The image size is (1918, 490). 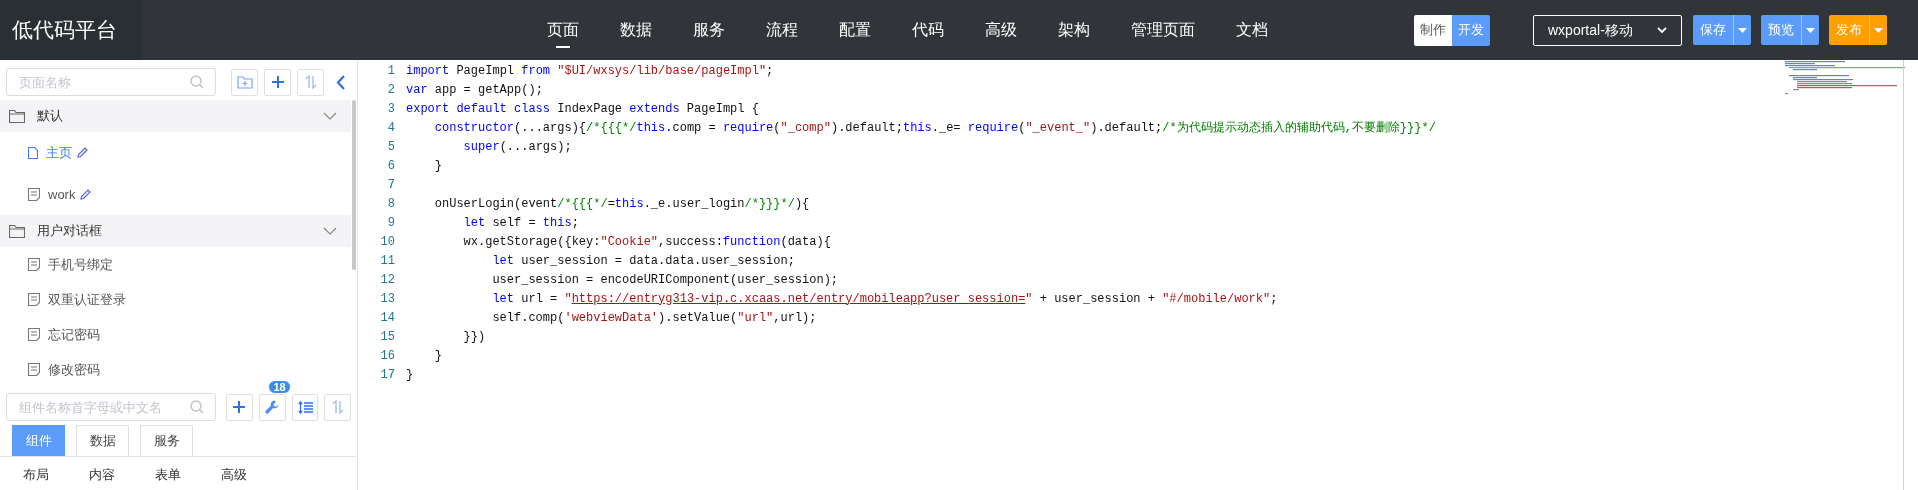 What do you see at coordinates (590, 71) in the screenshot?
I see `code-line: import PageImpl from "$UI/wxsys/lib/base/pageImpl";` at bounding box center [590, 71].